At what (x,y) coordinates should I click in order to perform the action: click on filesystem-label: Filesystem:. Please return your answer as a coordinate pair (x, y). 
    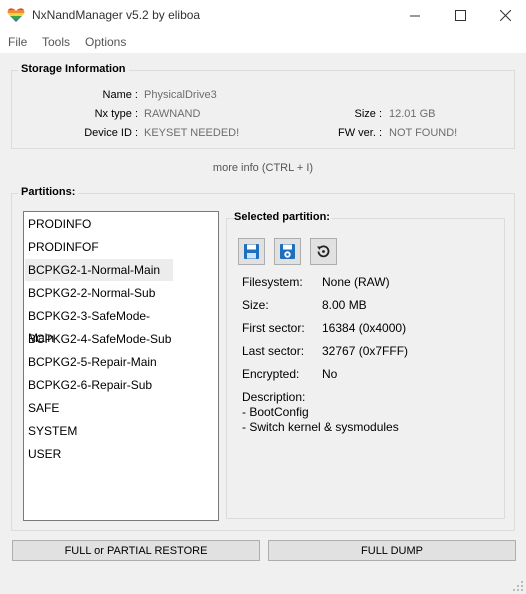
    Looking at the image, I should click on (272, 282).